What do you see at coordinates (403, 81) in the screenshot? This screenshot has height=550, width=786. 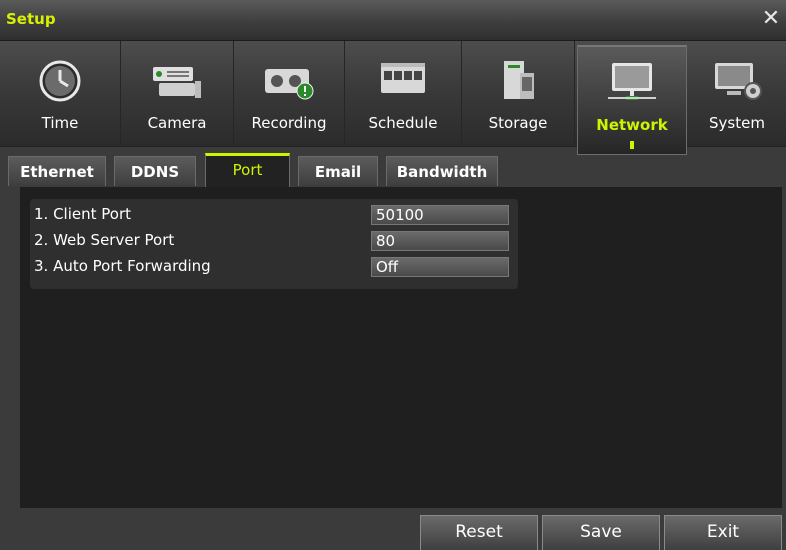 I see `schedule-icon` at bounding box center [403, 81].